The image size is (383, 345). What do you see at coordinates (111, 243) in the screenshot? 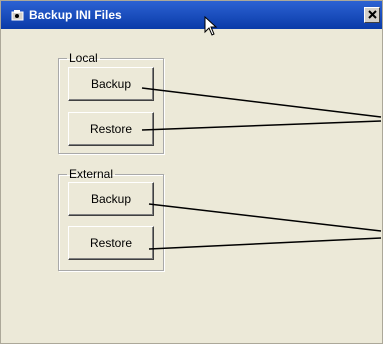
I see `external-restore-button: Restore` at bounding box center [111, 243].